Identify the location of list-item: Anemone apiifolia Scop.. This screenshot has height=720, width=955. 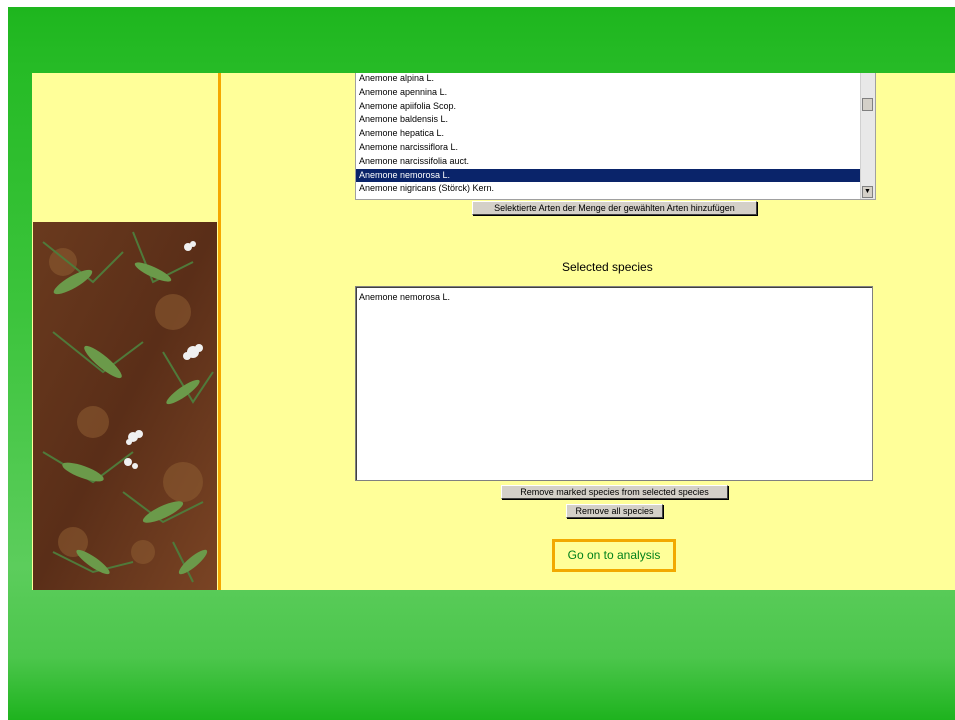
(608, 107).